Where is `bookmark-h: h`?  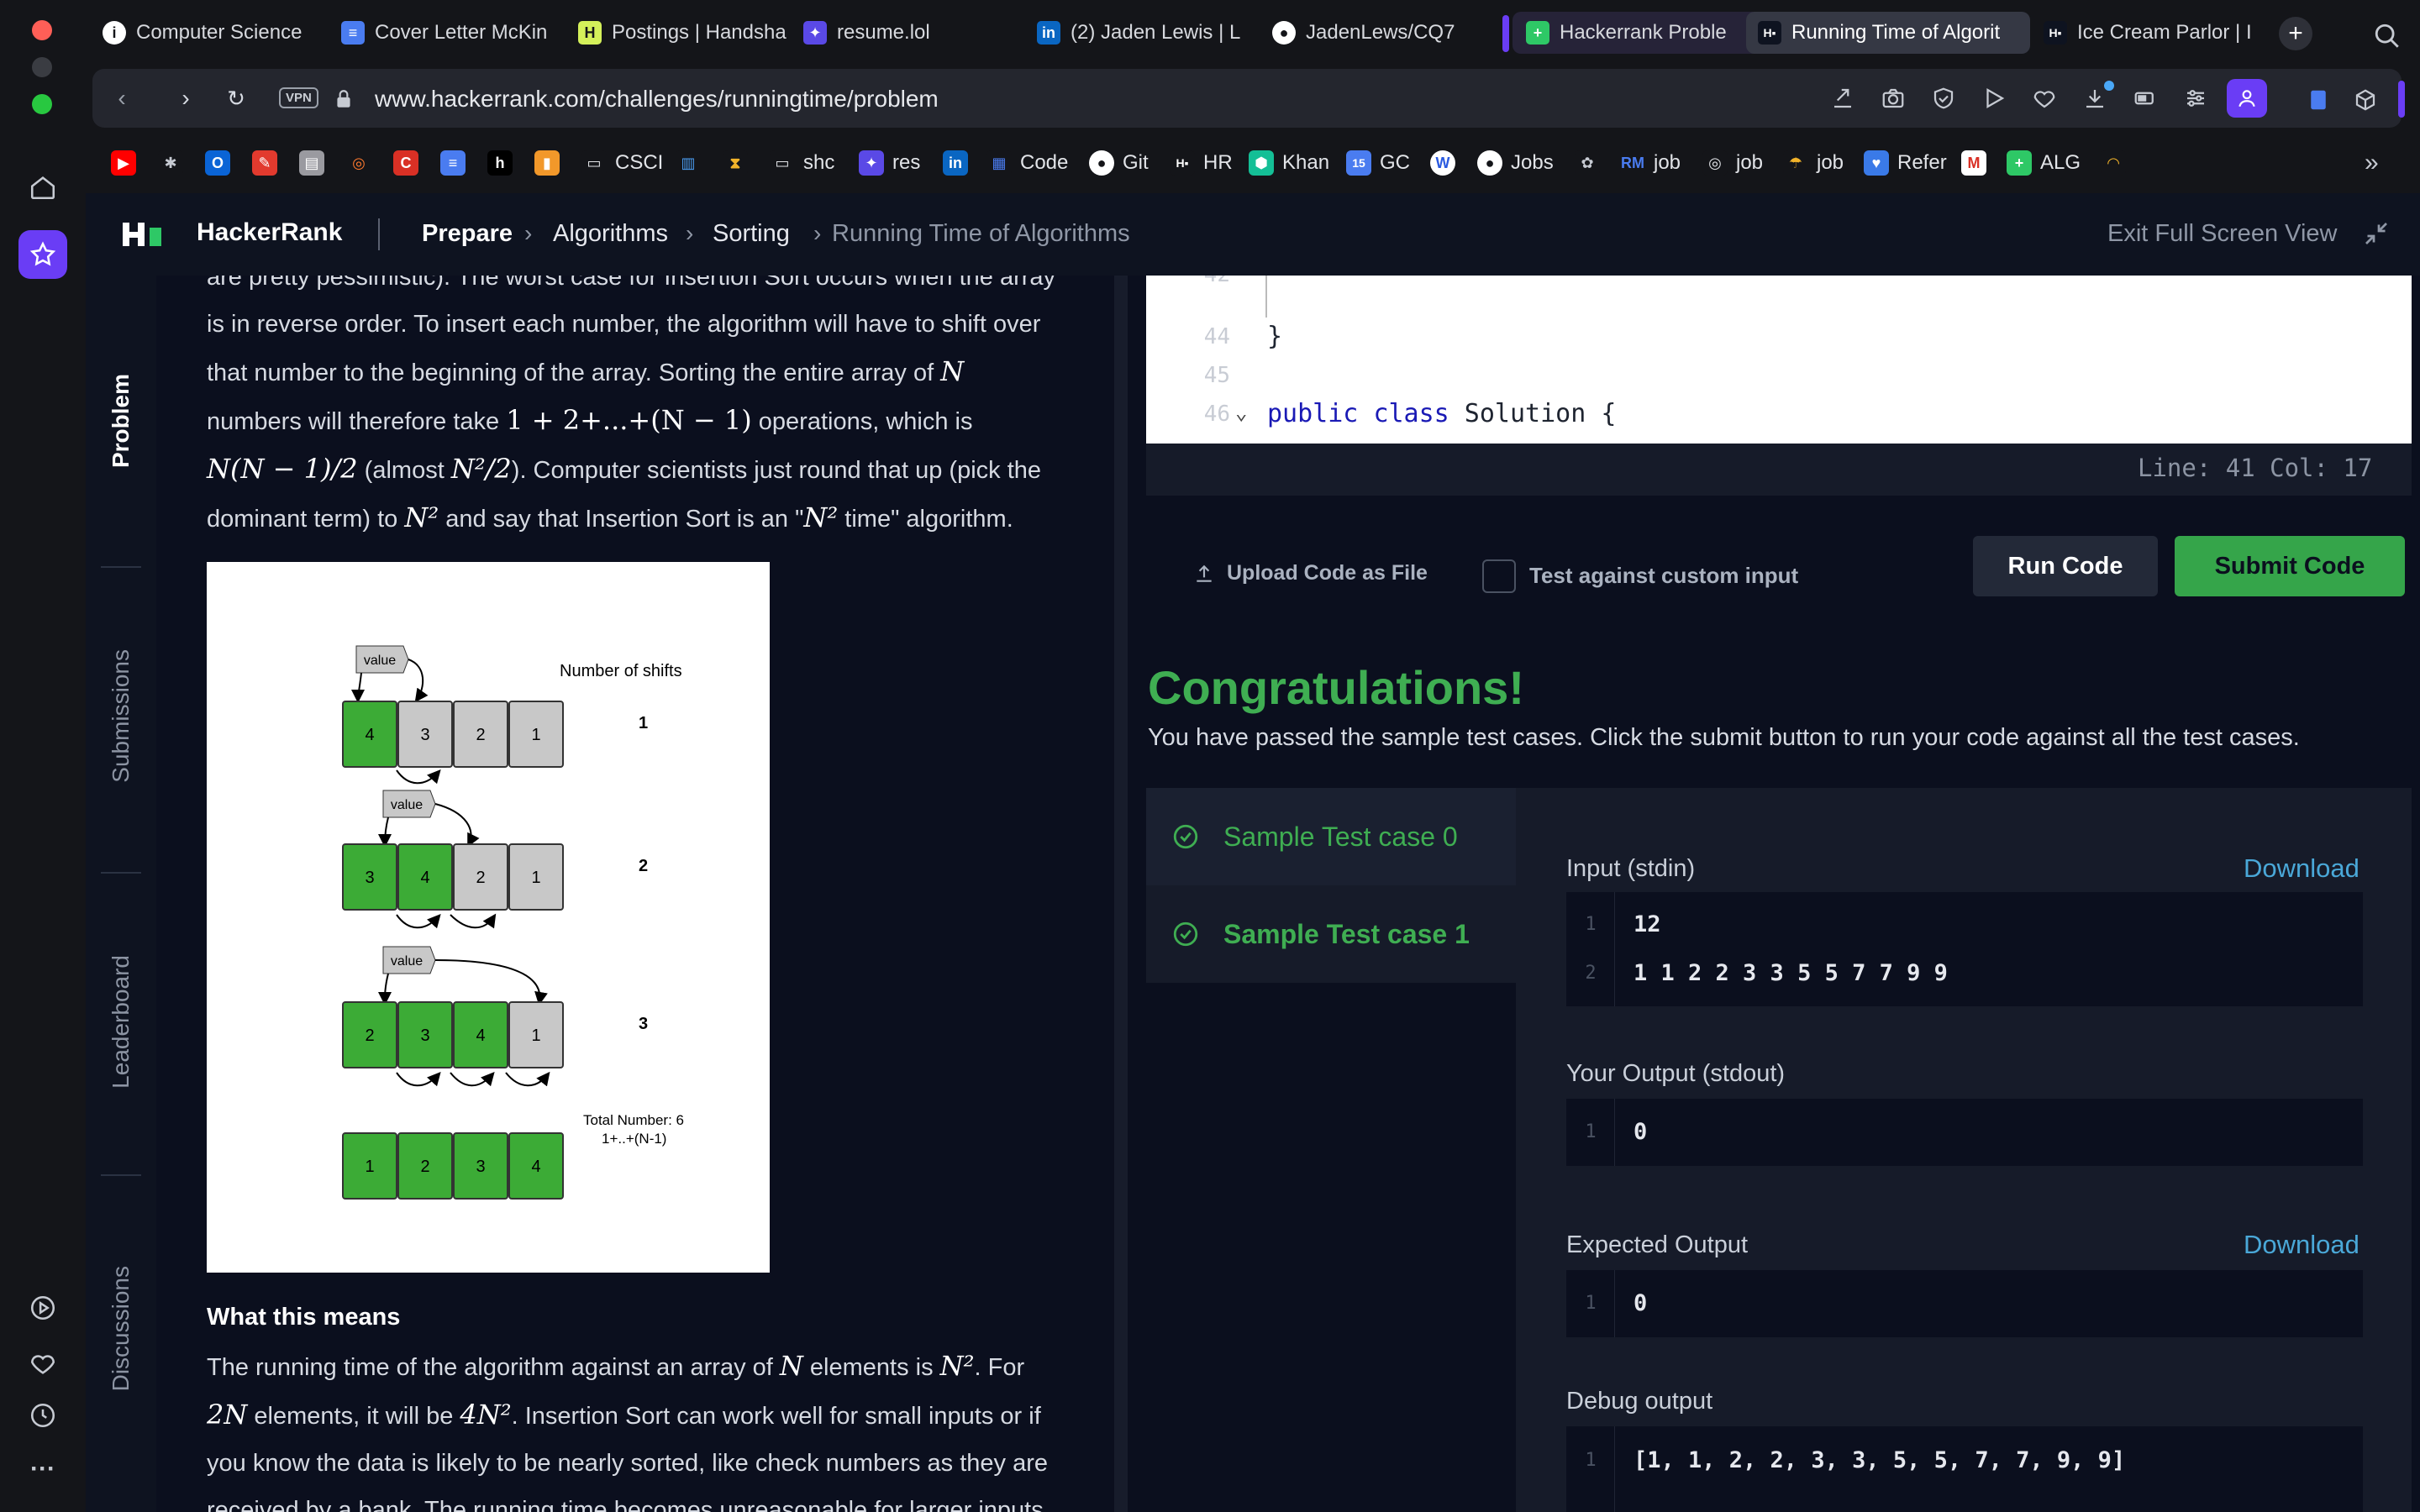
bookmark-h: h is located at coordinates (500, 163).